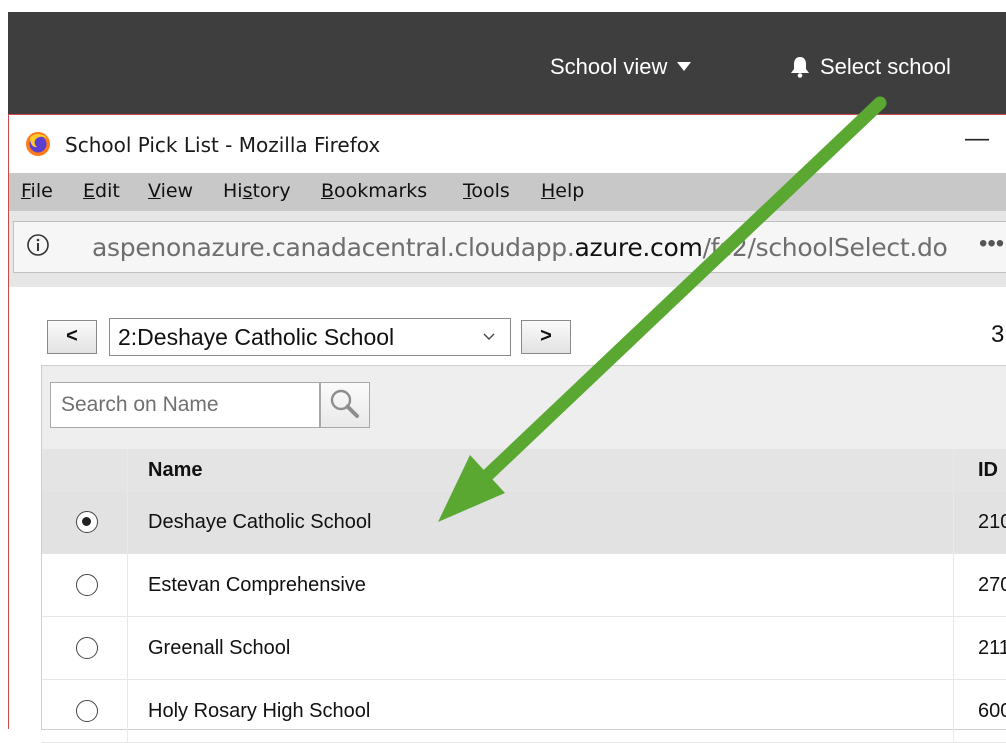 The width and height of the screenshot is (1006, 743). I want to click on school-id-cell: 600, so click(992, 711).